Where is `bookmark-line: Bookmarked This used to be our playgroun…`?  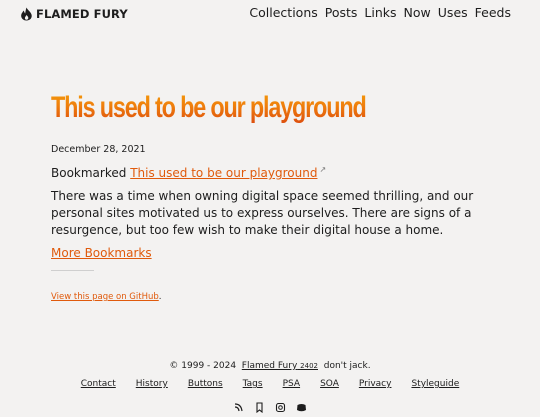 bookmark-line: Bookmarked This used to be our playgroun… is located at coordinates (188, 172).